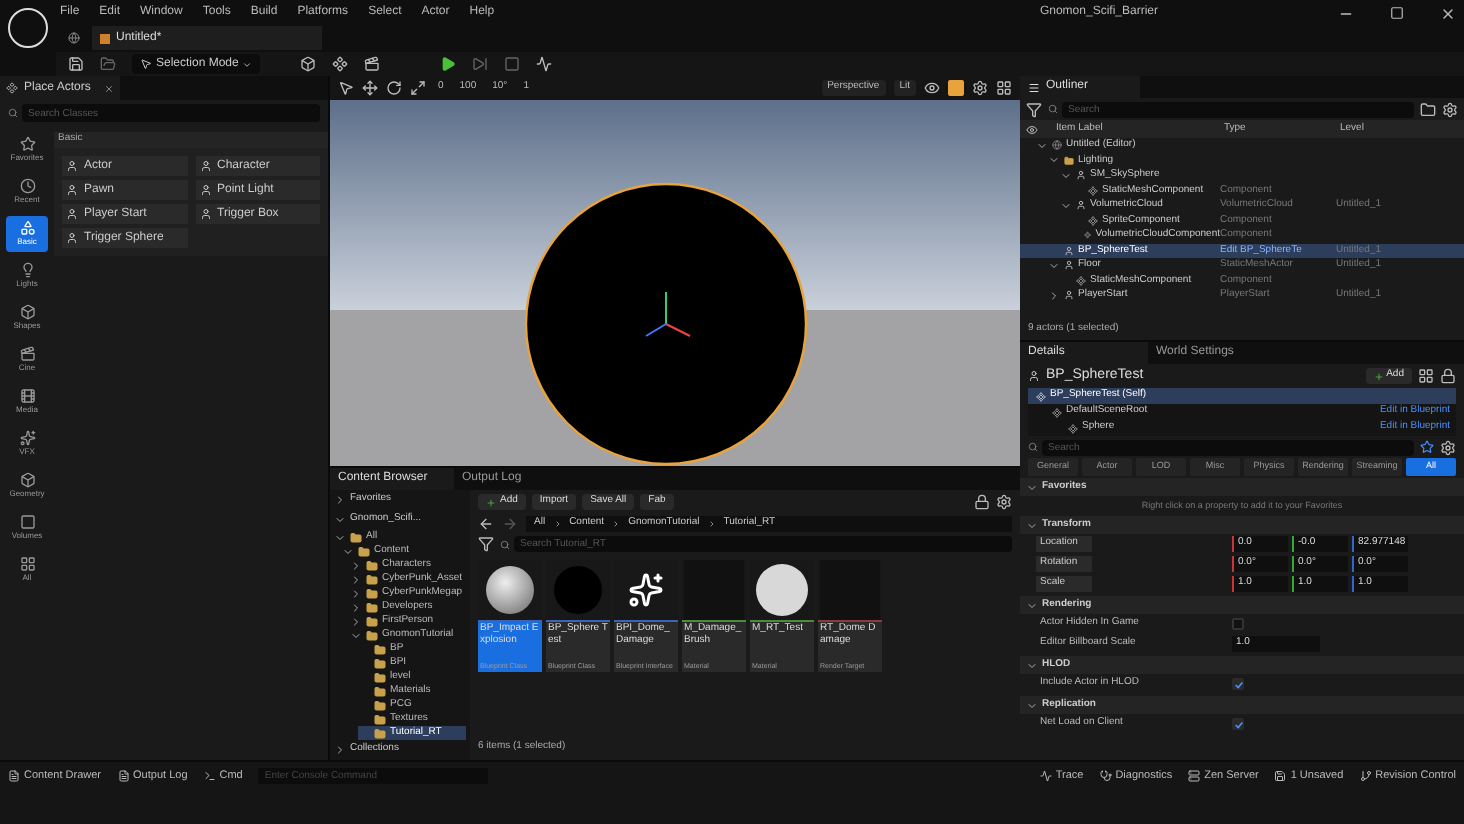  I want to click on clapperboard-icon, so click(27, 354).